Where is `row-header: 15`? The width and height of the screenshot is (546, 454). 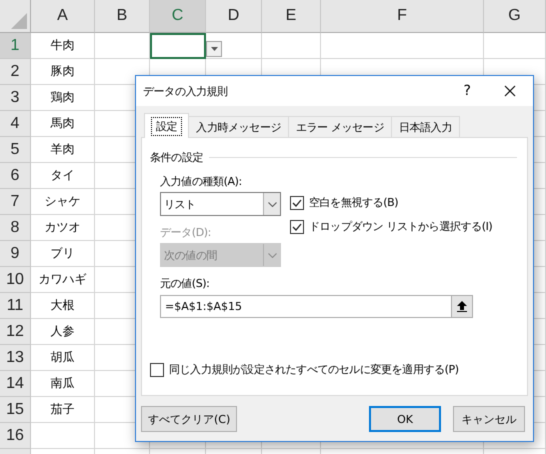
row-header: 15 is located at coordinates (15, 410).